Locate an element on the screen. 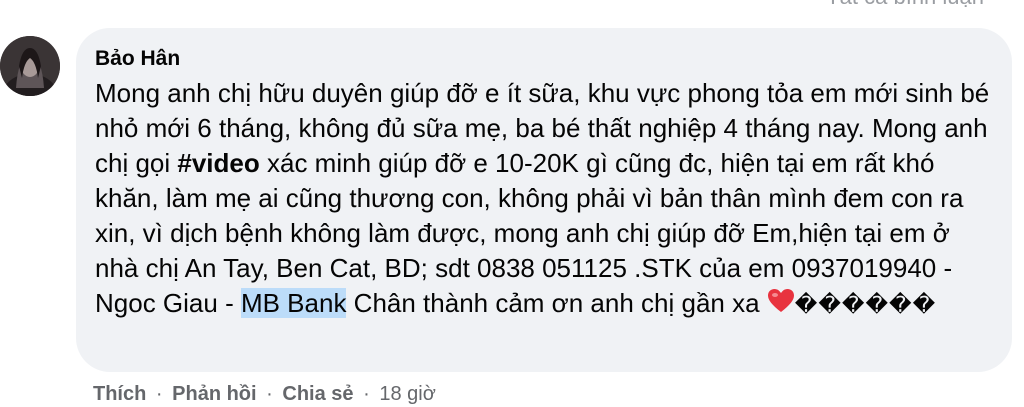 This screenshot has height=407, width=1024. comment-author: Bảo Hân is located at coordinates (542, 59).